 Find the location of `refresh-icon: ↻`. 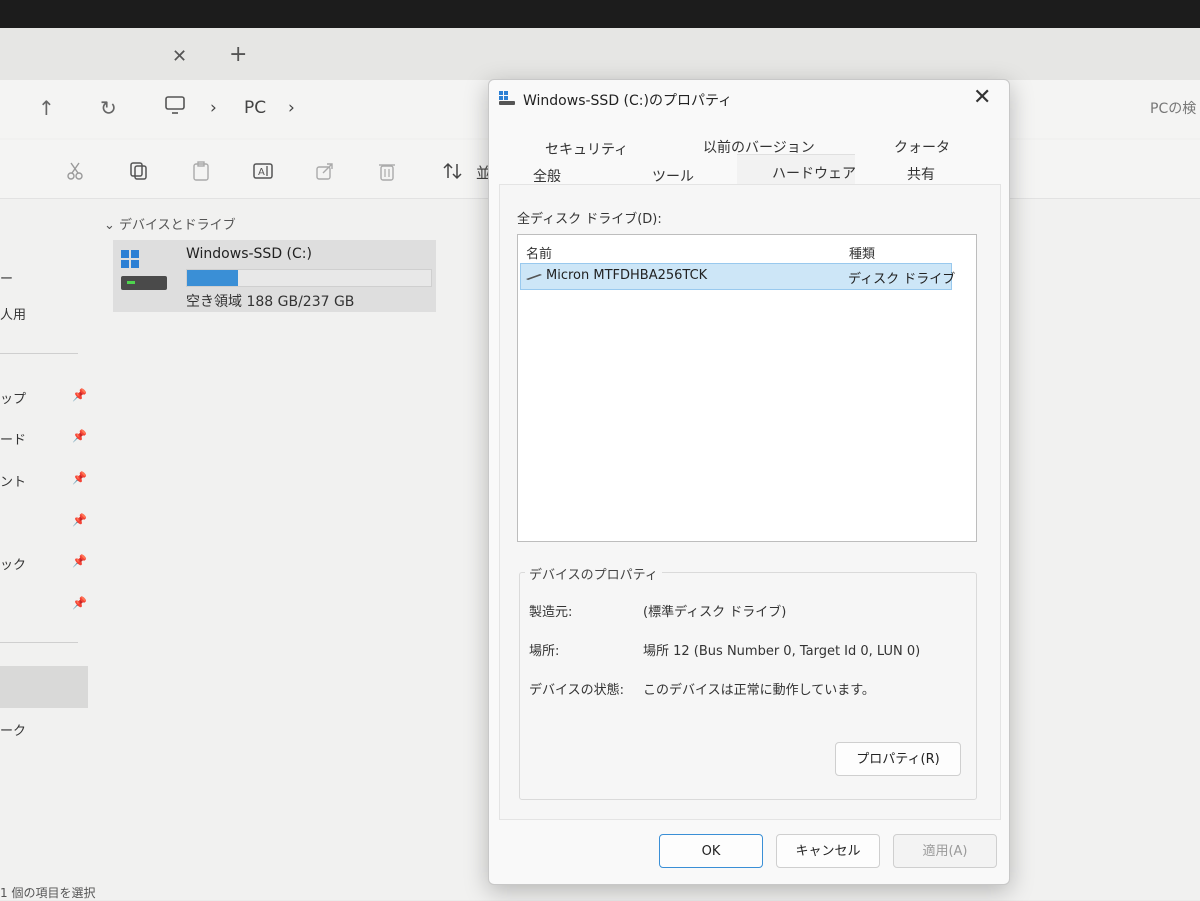

refresh-icon: ↻ is located at coordinates (108, 108).